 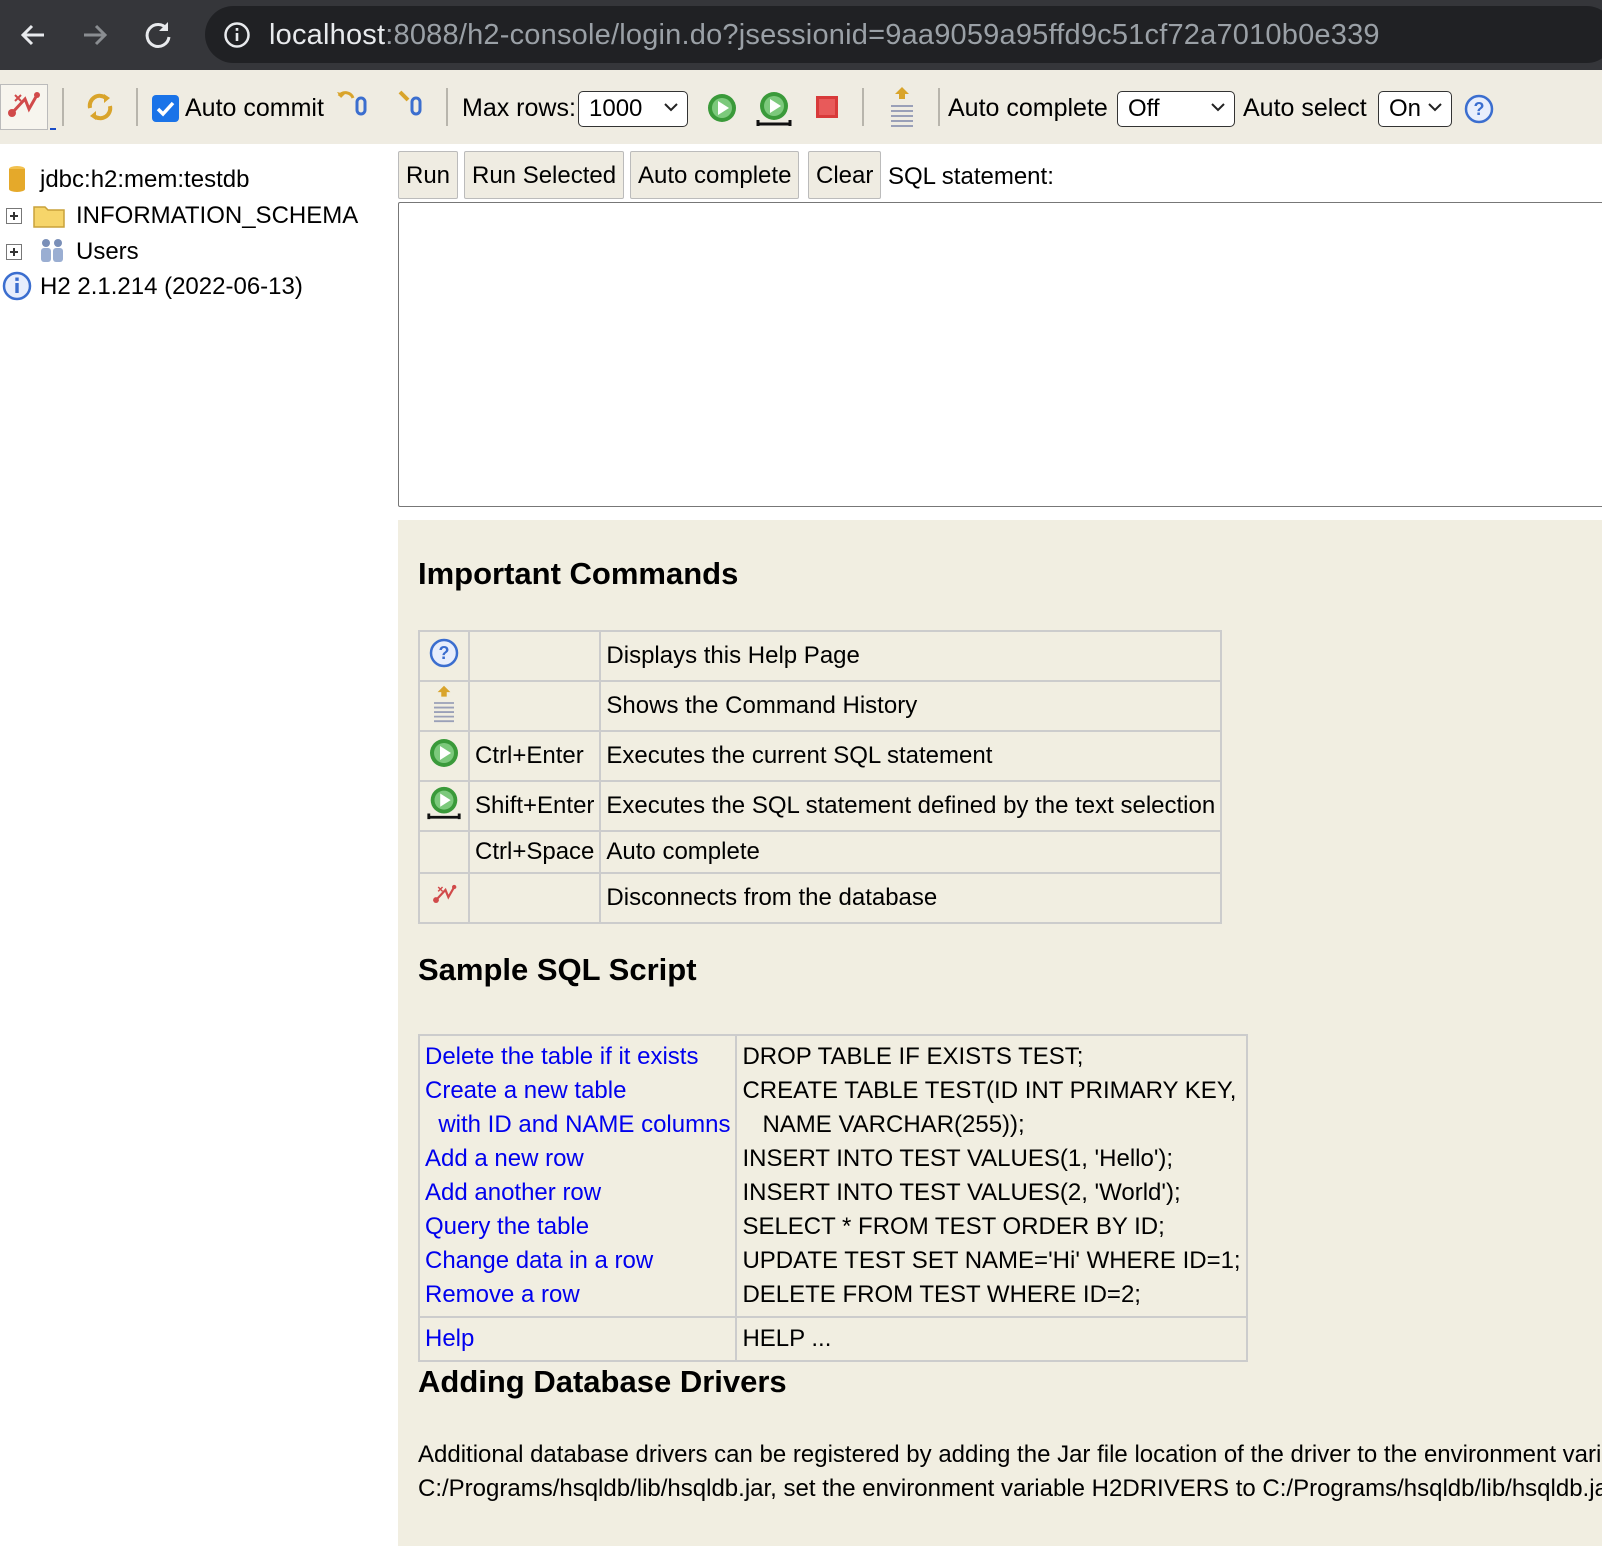 What do you see at coordinates (33, 35) in the screenshot?
I see `back-icon` at bounding box center [33, 35].